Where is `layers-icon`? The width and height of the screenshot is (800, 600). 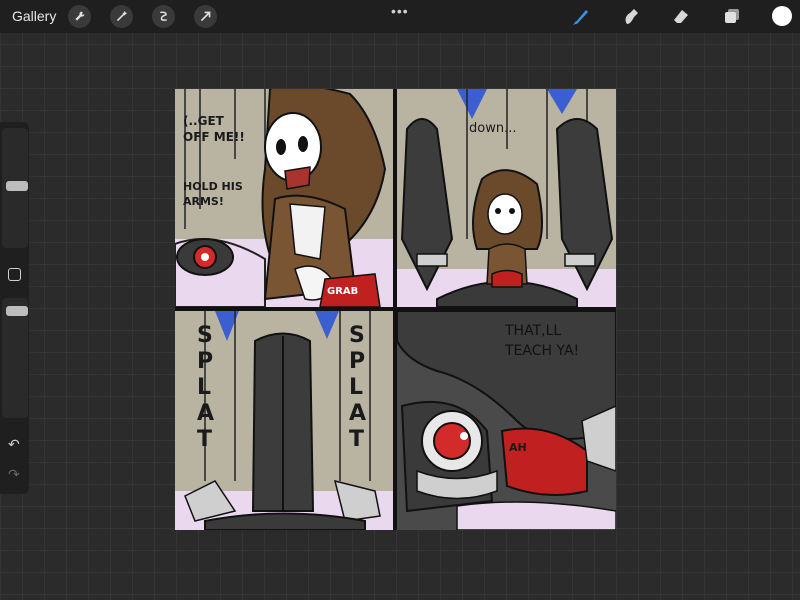 layers-icon is located at coordinates (732, 16).